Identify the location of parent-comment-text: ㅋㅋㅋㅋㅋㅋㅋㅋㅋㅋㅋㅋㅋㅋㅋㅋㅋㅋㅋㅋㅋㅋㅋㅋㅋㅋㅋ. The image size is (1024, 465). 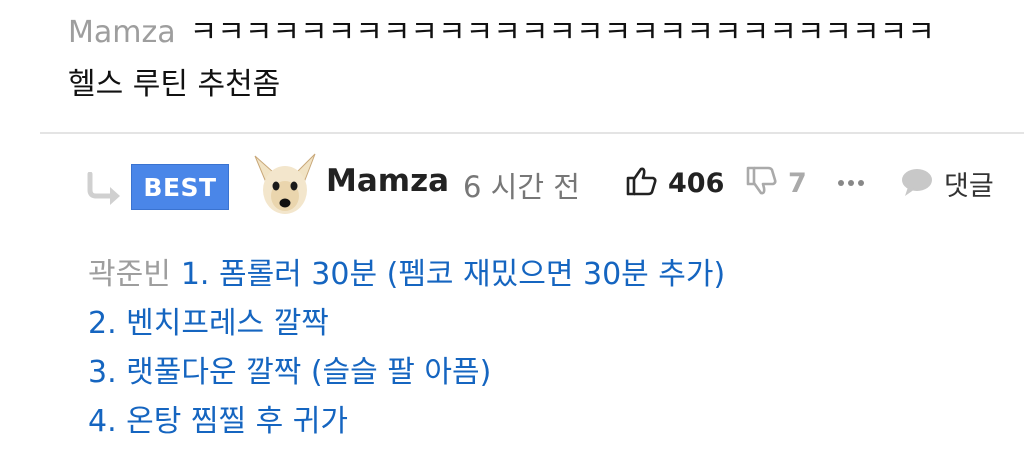
(562, 32).